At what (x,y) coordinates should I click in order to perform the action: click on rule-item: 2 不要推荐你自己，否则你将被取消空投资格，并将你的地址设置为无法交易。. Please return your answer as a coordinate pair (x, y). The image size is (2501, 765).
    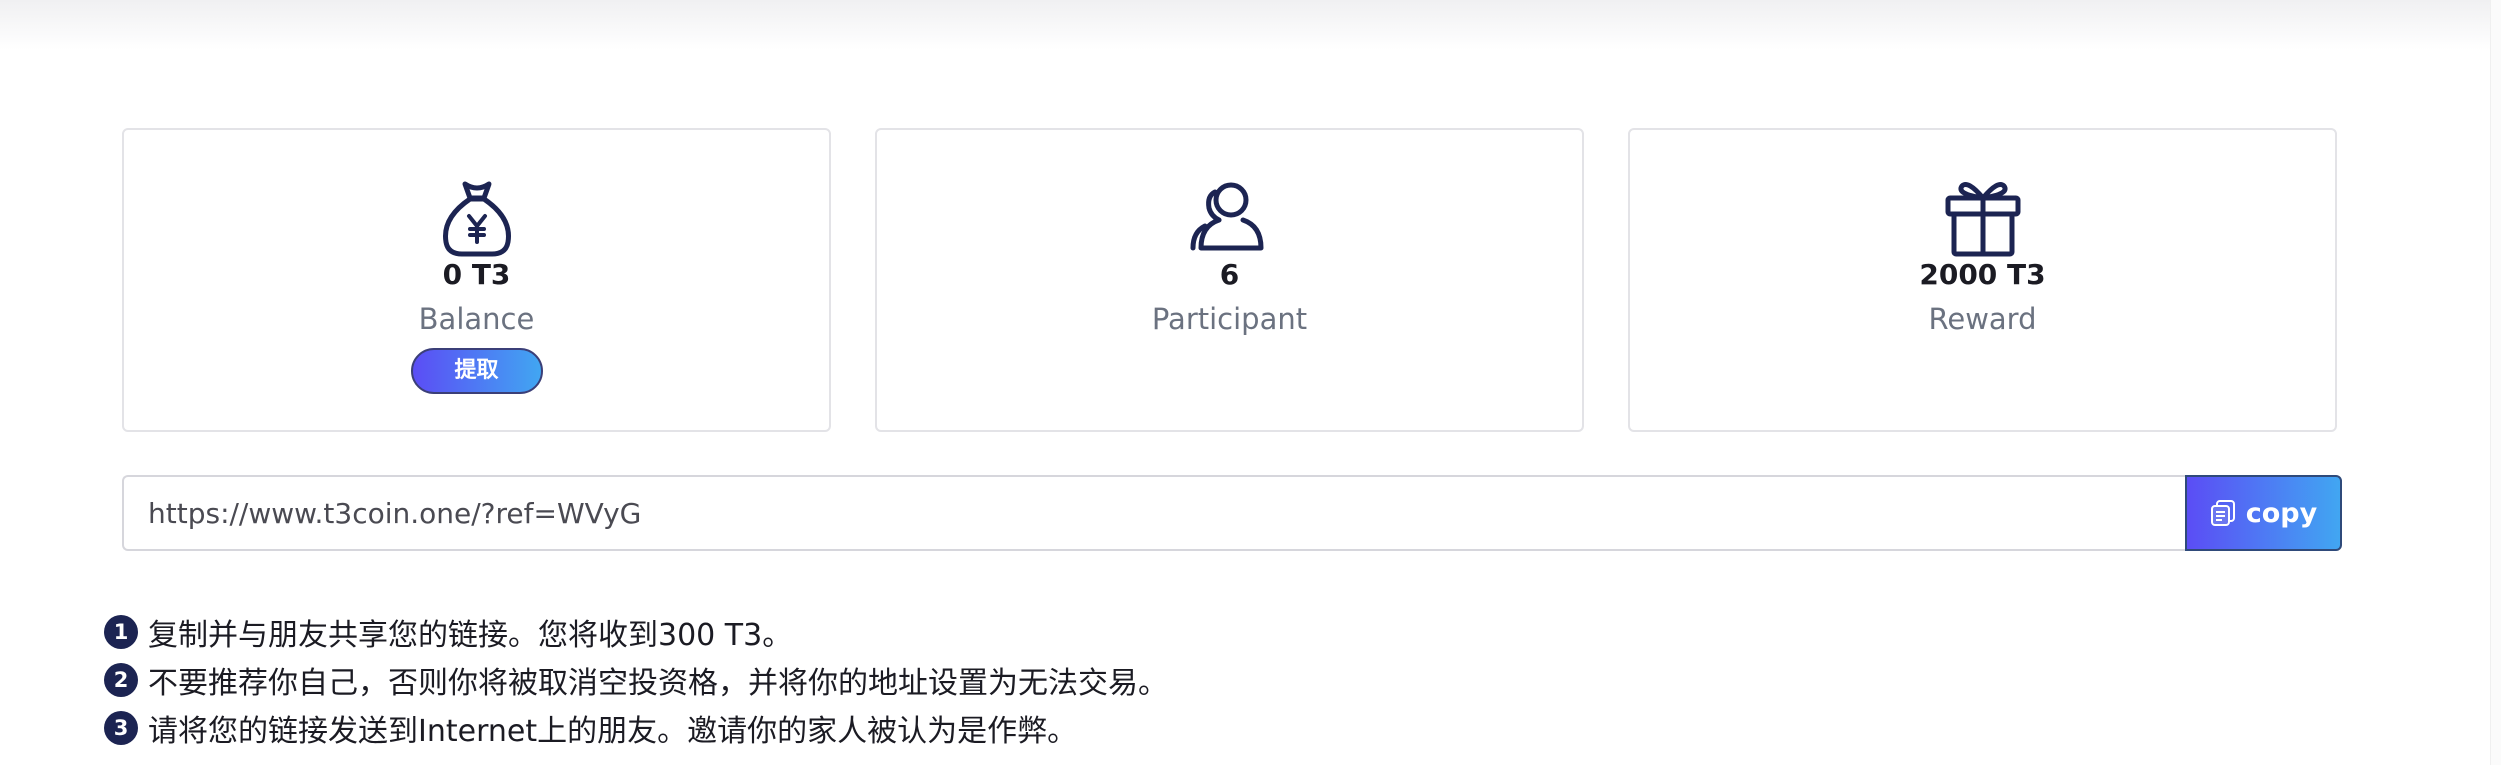
    Looking at the image, I should click on (636, 680).